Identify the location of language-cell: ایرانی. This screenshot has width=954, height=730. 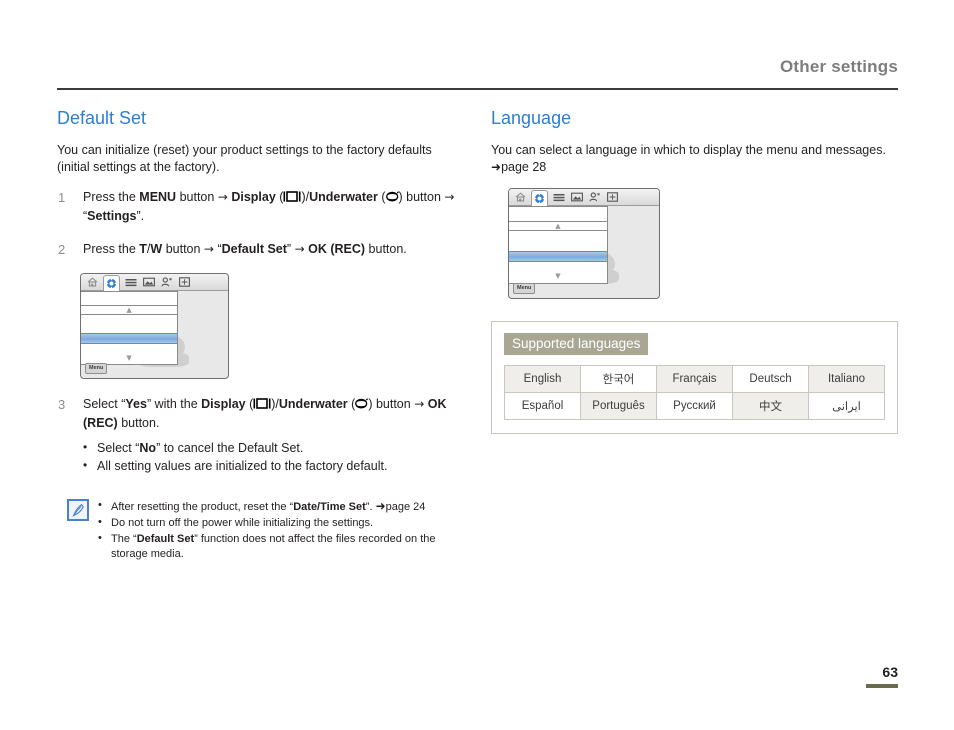
(846, 406).